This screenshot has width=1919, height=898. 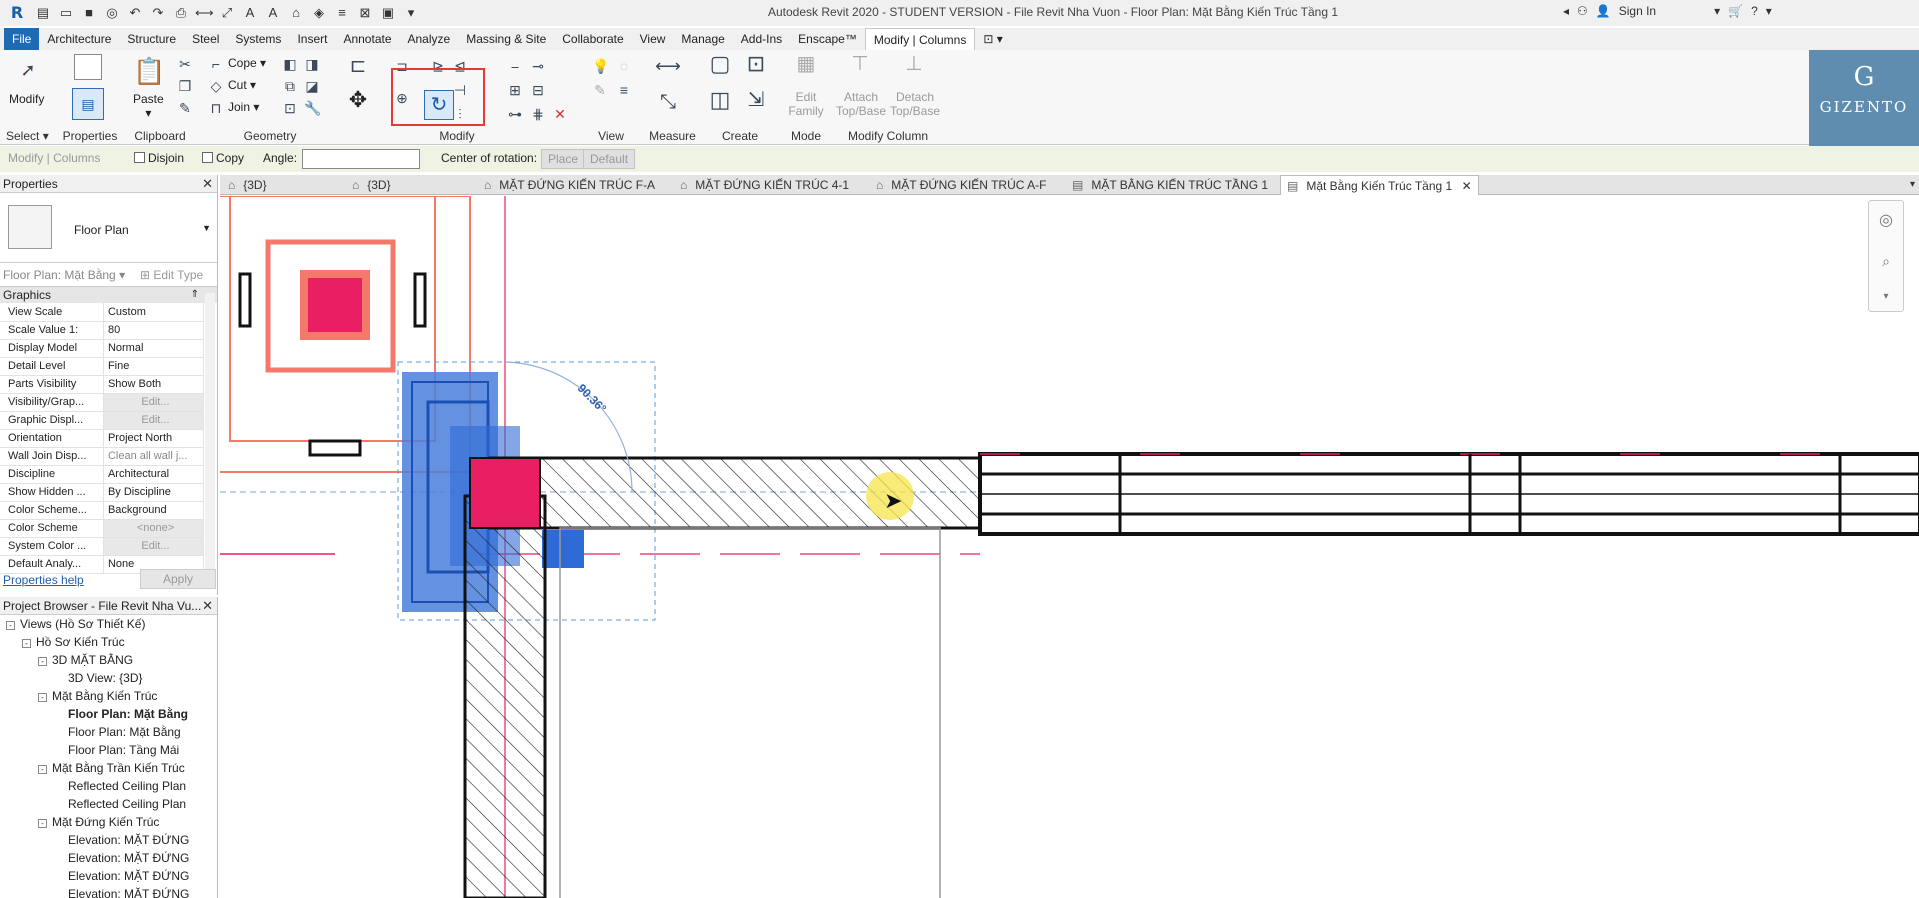 What do you see at coordinates (149, 71) in the screenshot?
I see `paste-icon: 📋` at bounding box center [149, 71].